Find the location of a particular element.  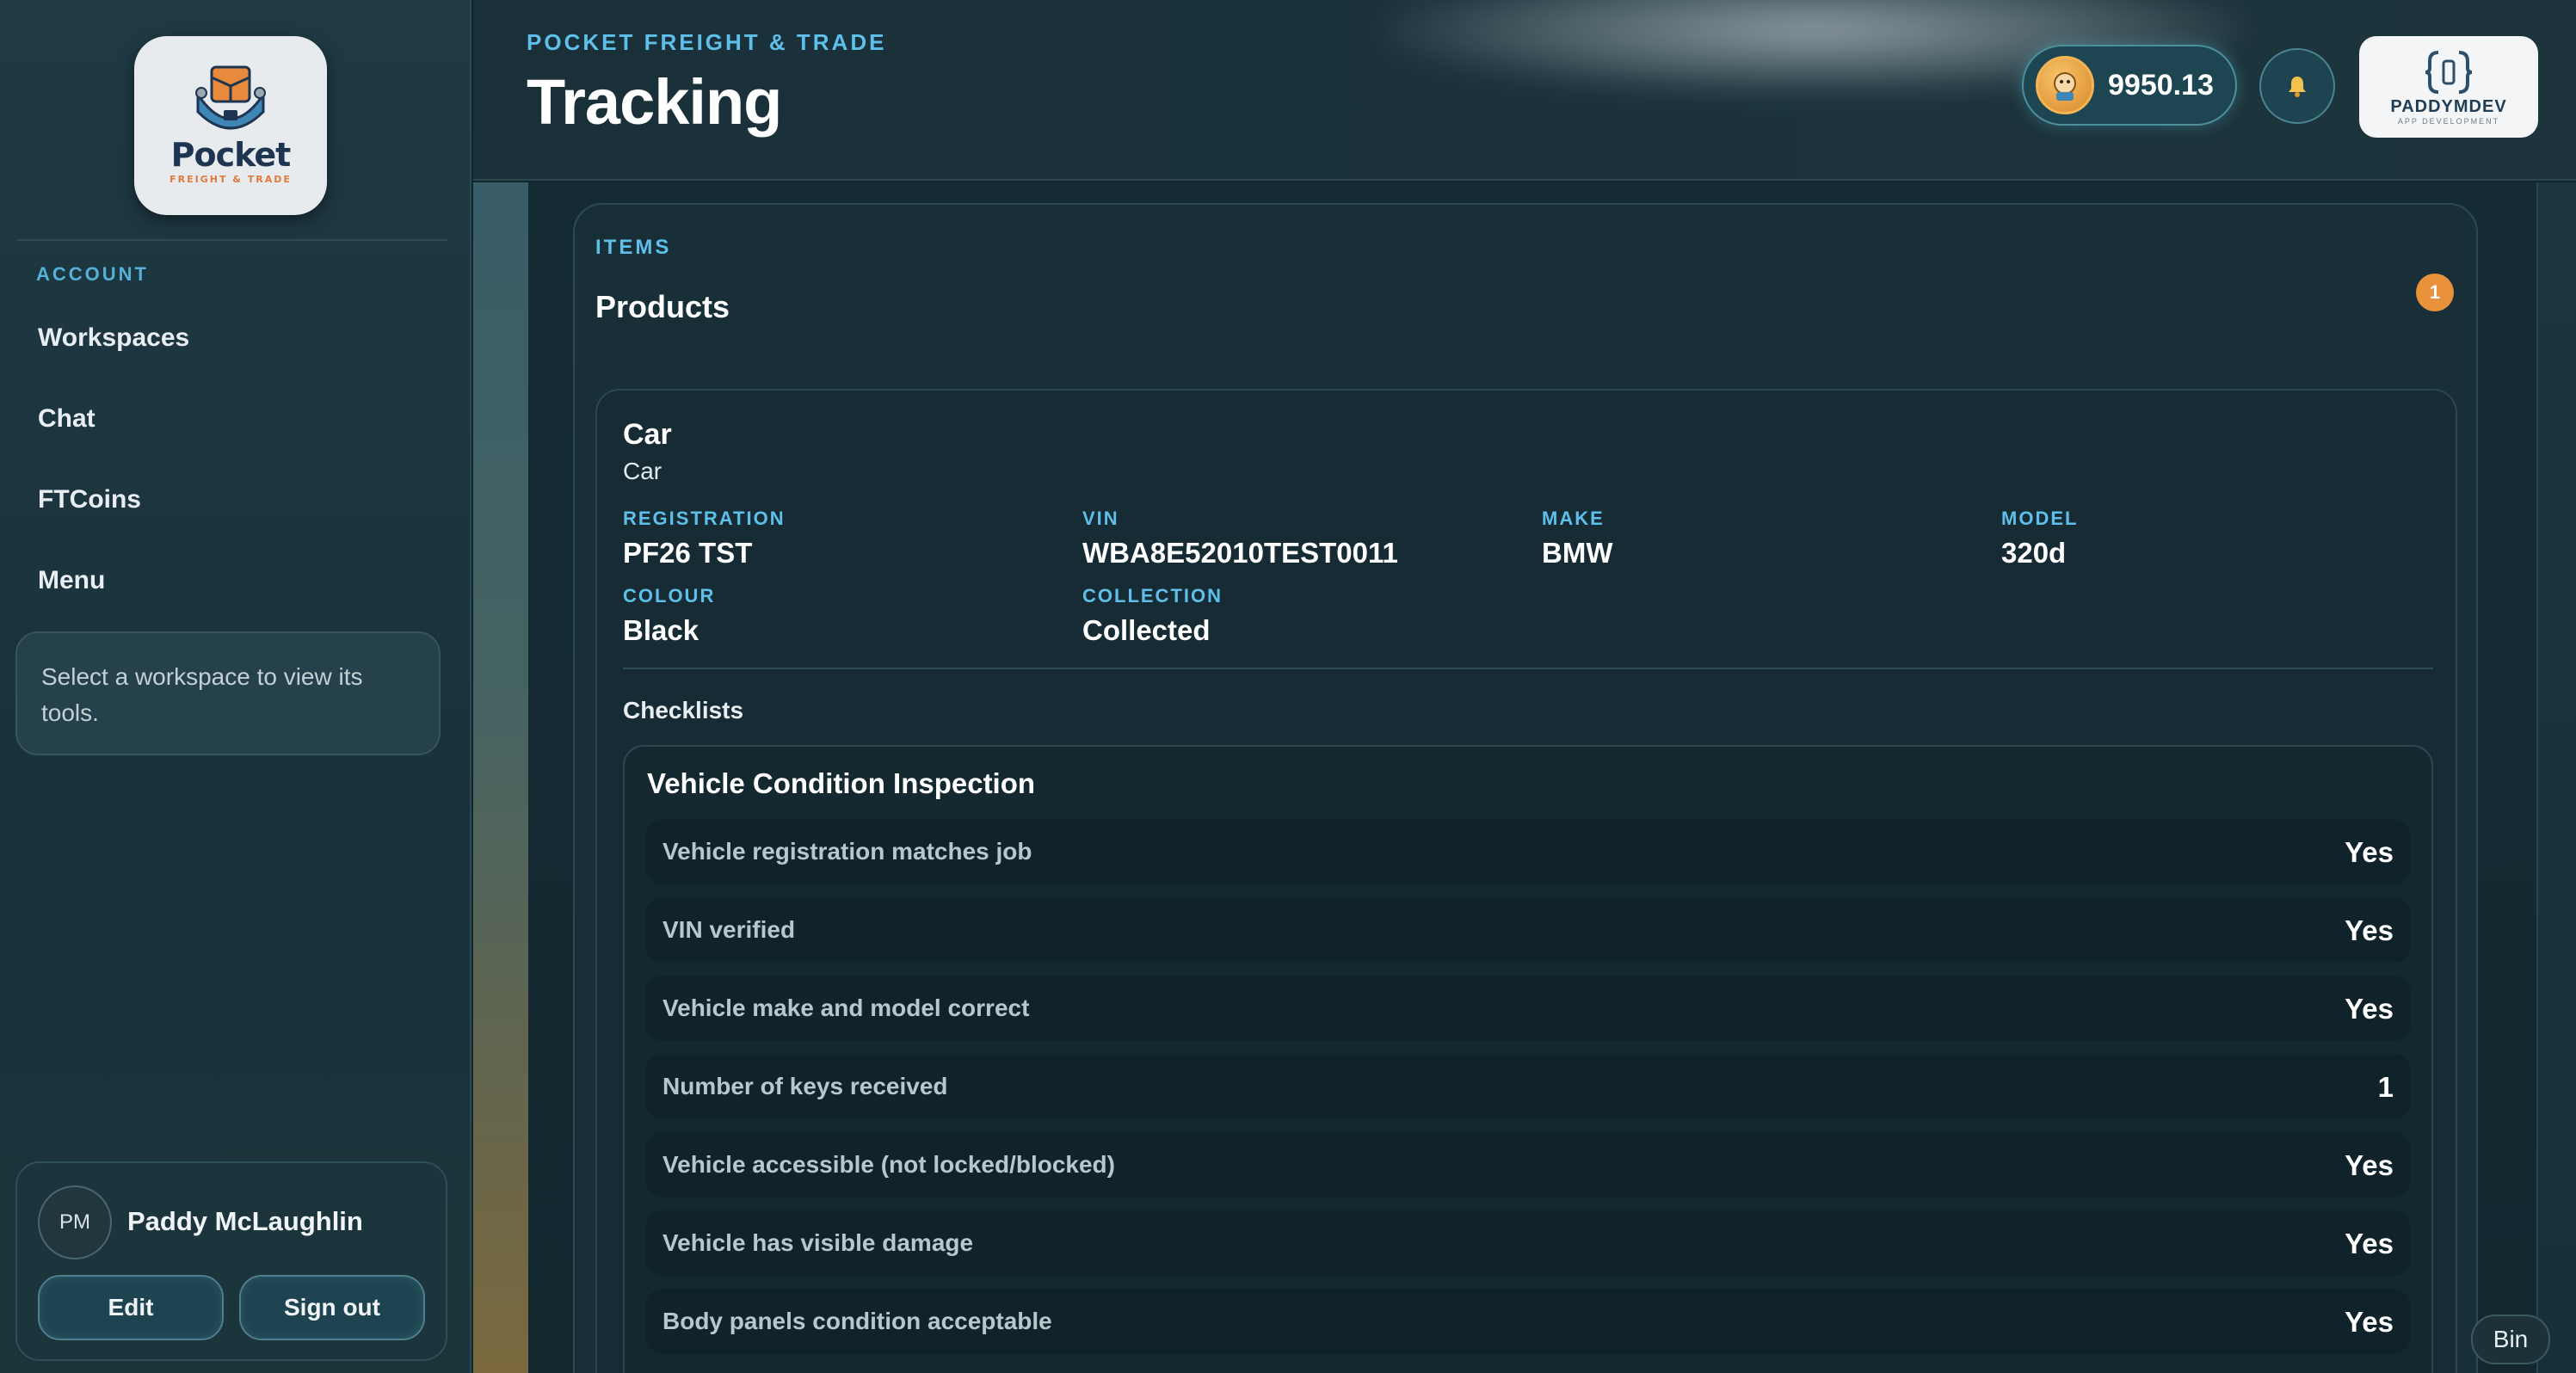

avatar: PM is located at coordinates (75, 1222).